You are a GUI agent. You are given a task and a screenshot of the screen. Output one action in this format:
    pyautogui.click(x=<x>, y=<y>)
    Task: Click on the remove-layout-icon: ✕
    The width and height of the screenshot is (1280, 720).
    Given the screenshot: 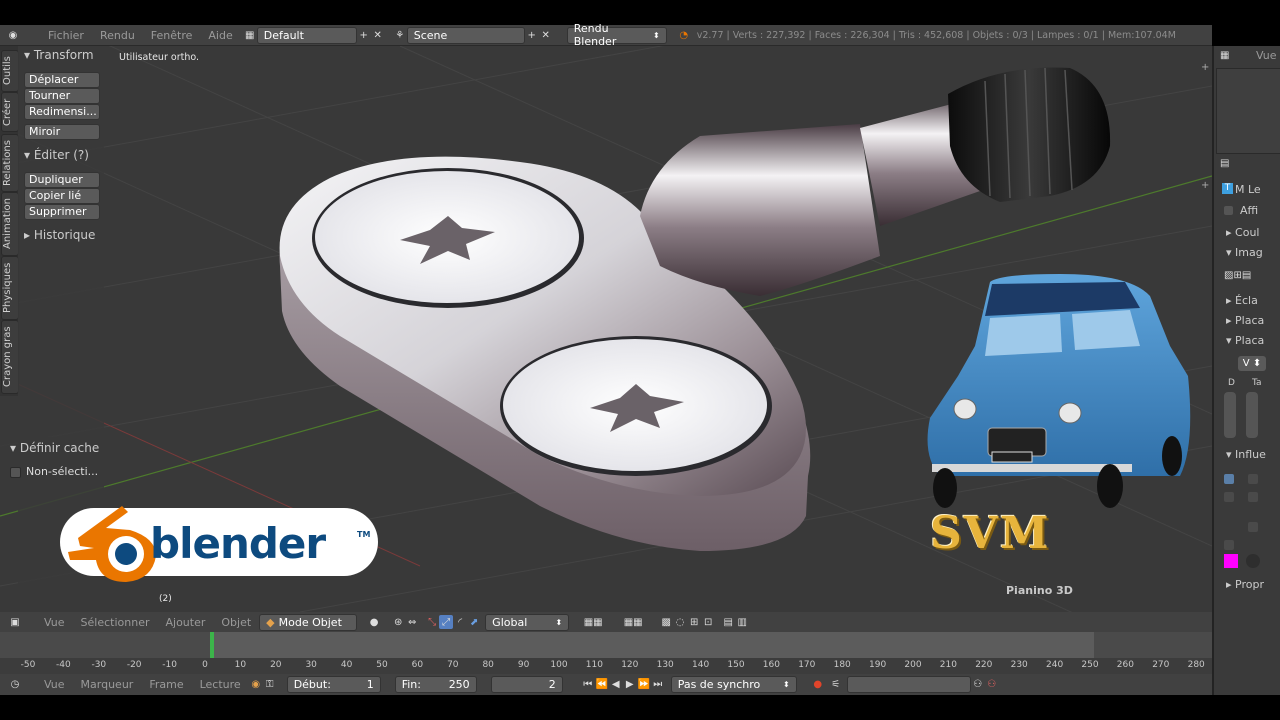 What is the action you would take?
    pyautogui.click(x=378, y=35)
    